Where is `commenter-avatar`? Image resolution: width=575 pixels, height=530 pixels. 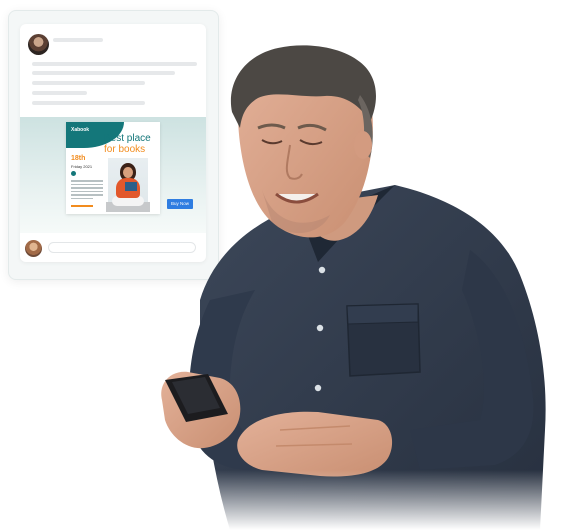 commenter-avatar is located at coordinates (33, 248).